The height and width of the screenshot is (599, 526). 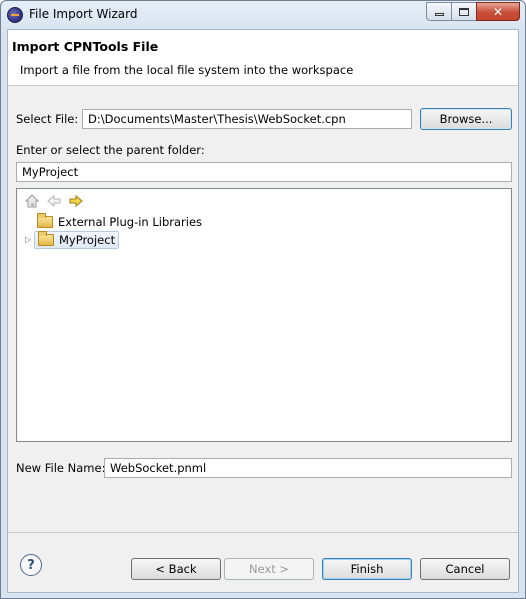 I want to click on finish-button: Finish, so click(x=367, y=569).